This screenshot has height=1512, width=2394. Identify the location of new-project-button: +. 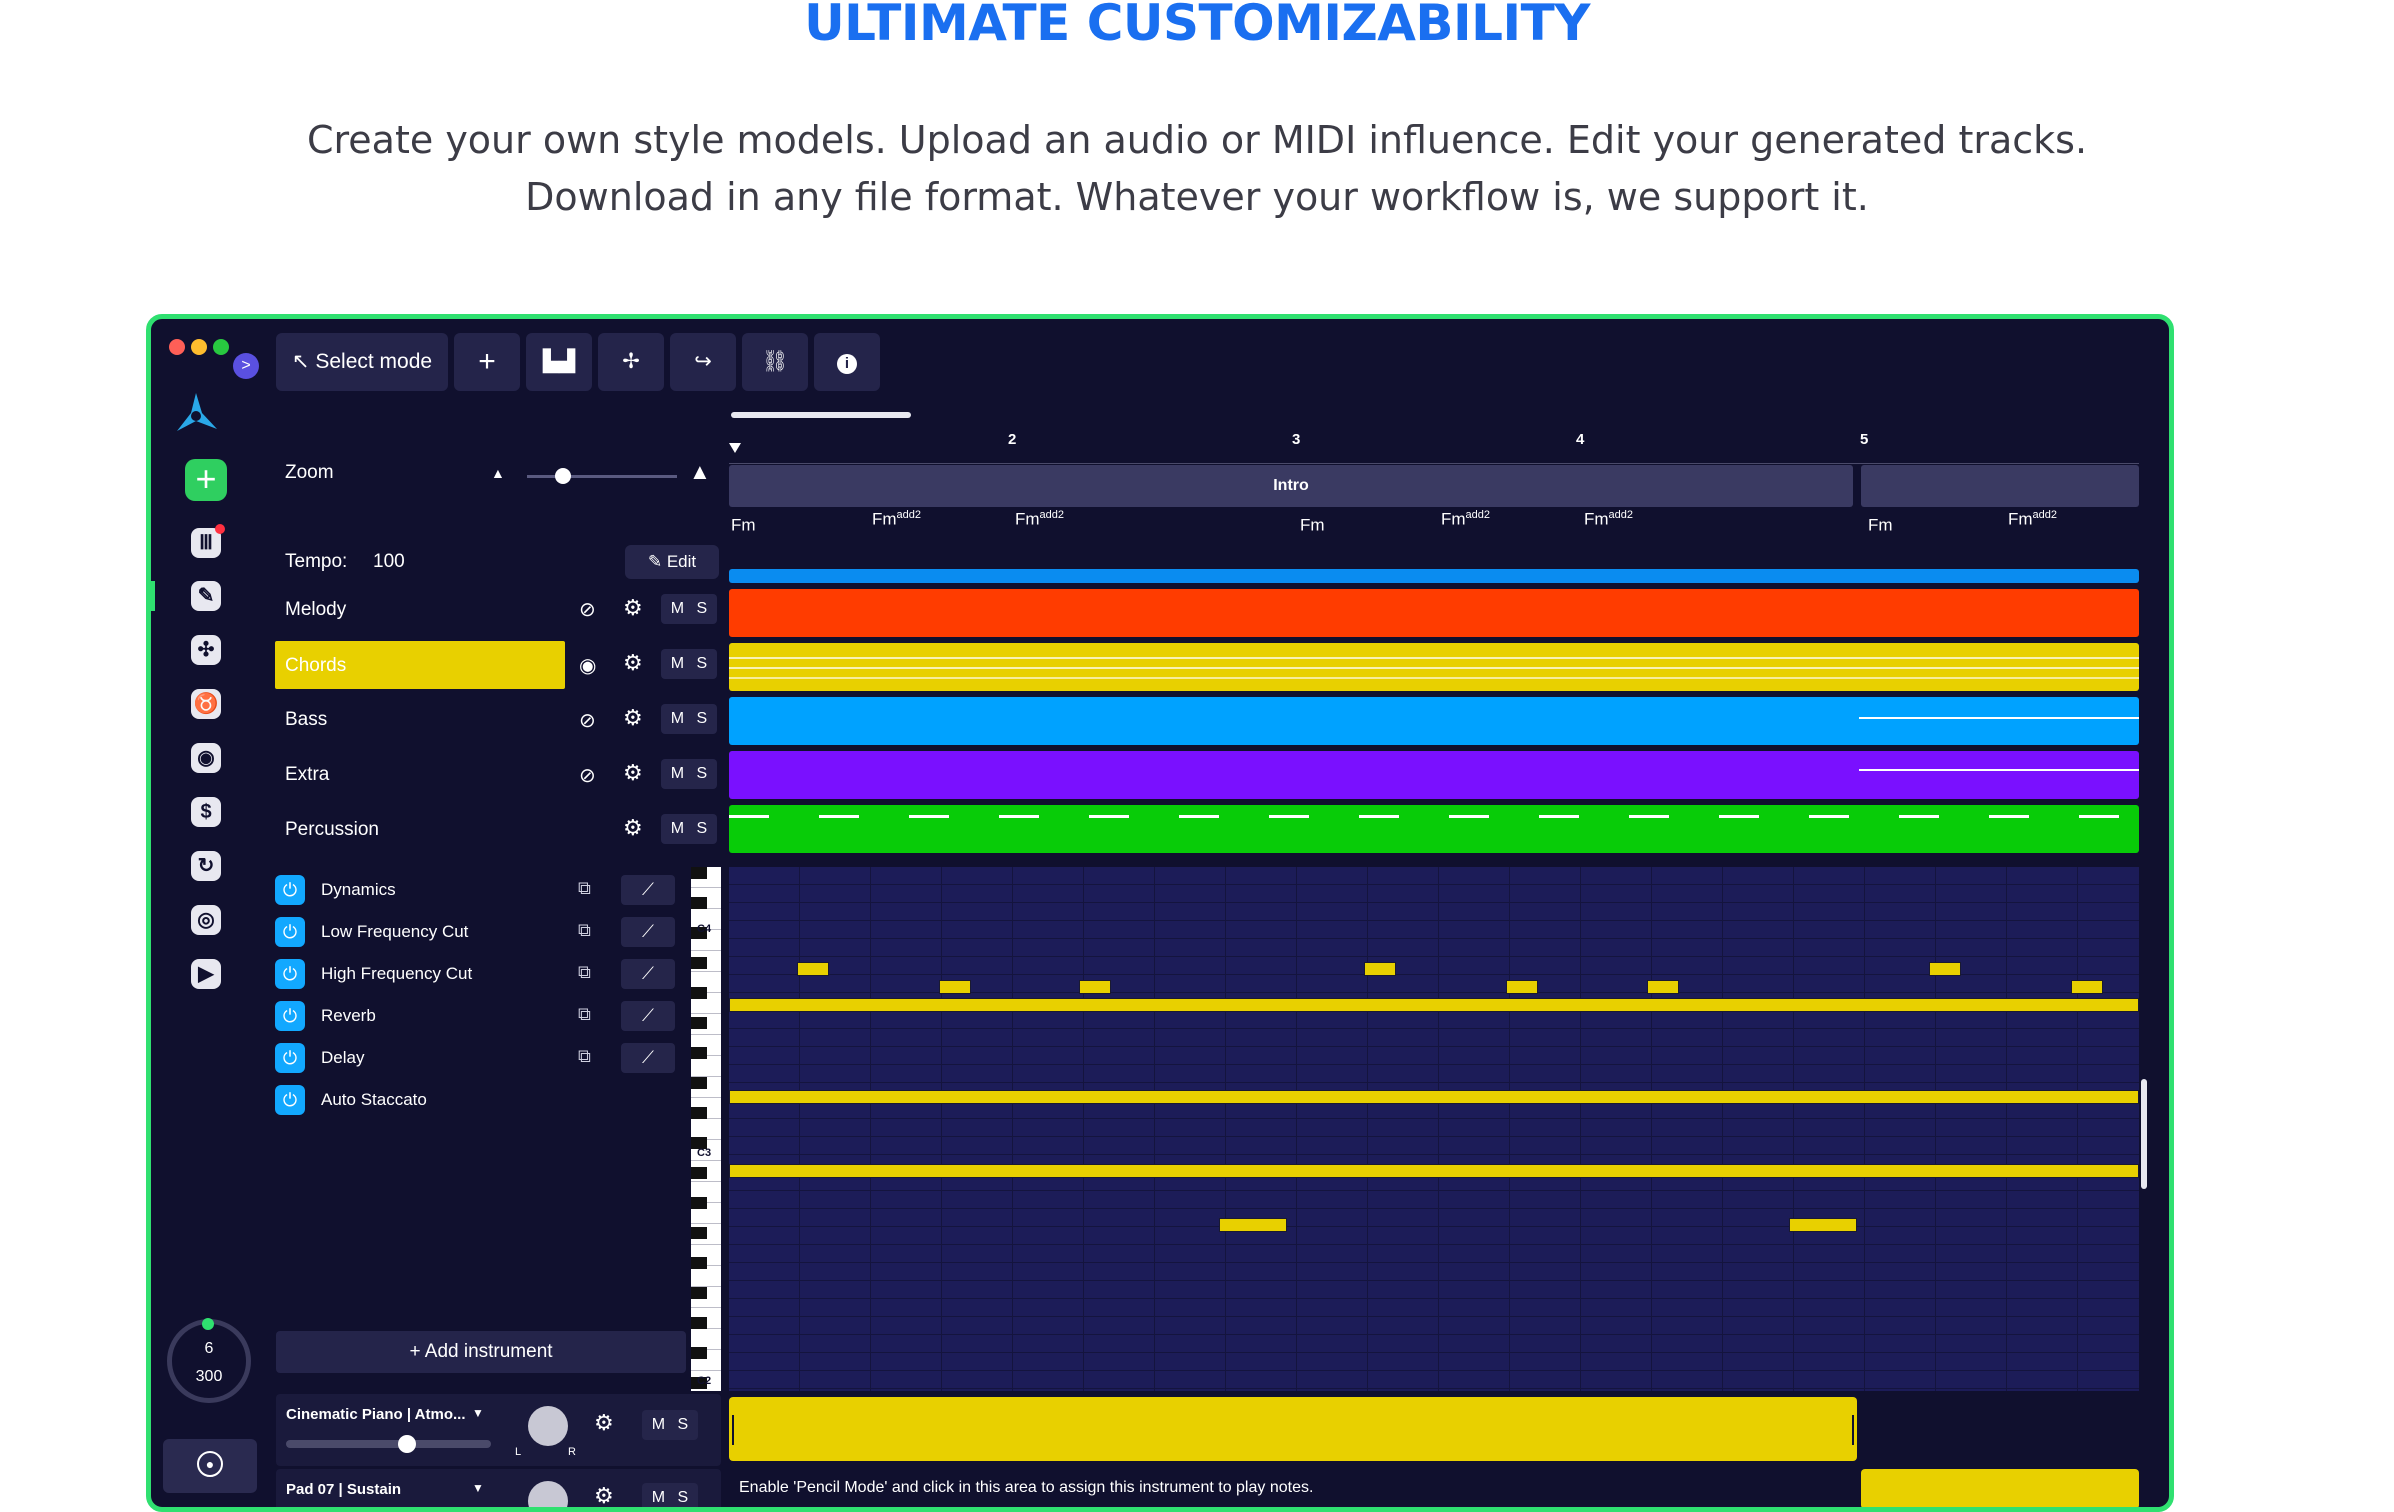
(206, 480).